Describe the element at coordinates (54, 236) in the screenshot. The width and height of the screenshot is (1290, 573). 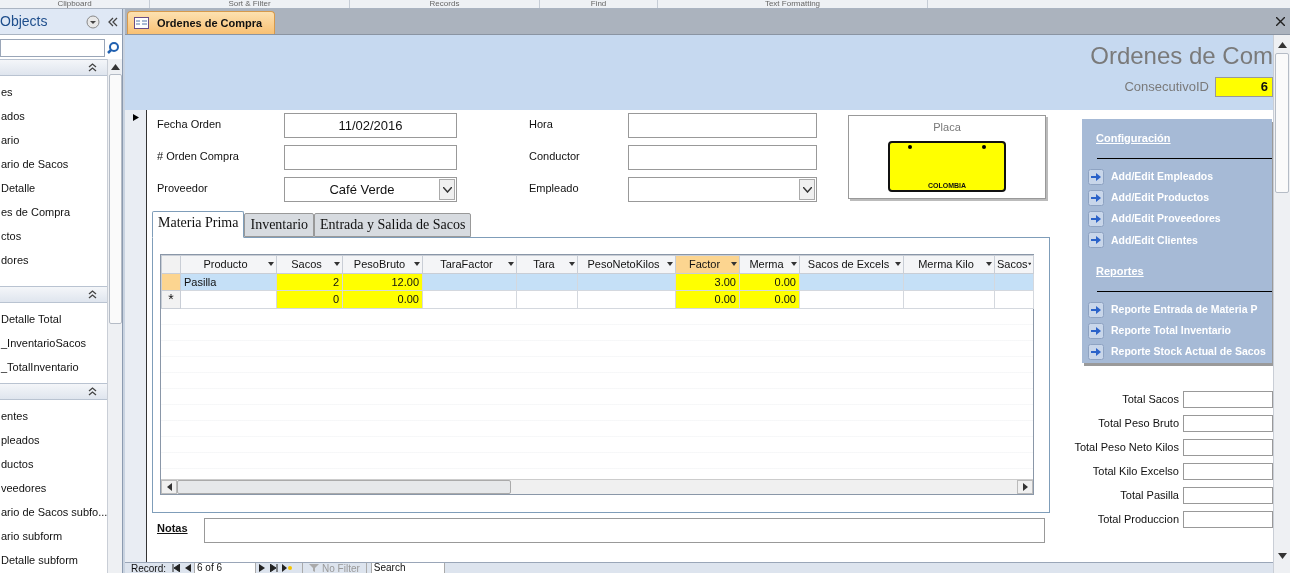
I see `nav-item: ctos` at that location.